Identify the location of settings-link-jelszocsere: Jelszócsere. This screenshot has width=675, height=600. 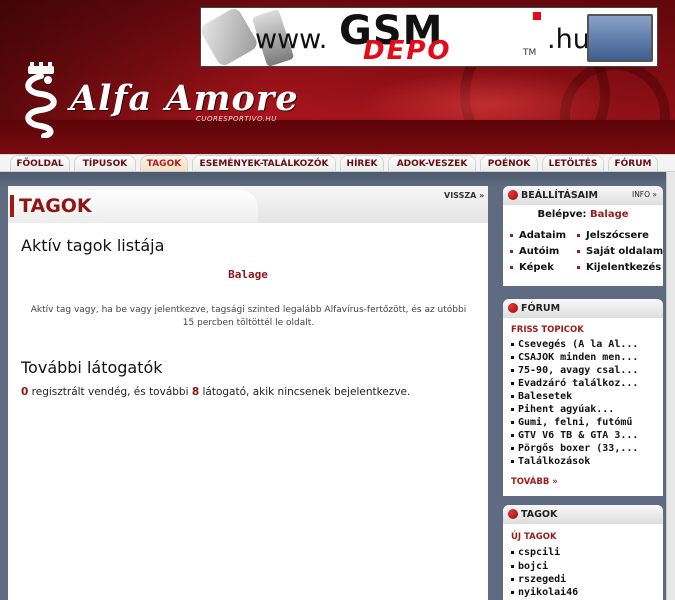
(613, 235).